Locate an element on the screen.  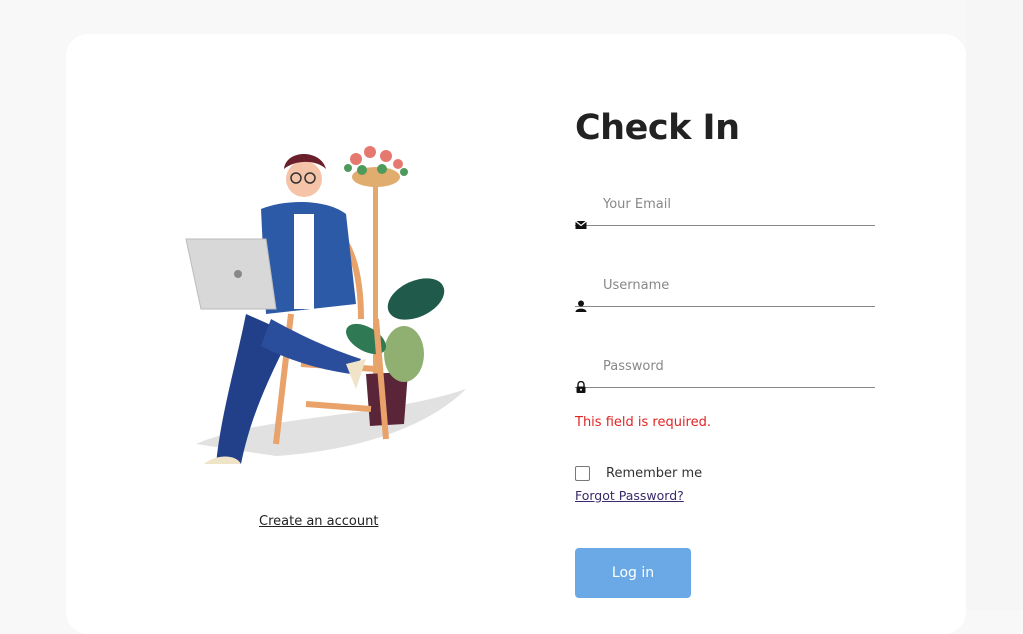
forgot-password-link: Forgot Password? is located at coordinates (629, 495).